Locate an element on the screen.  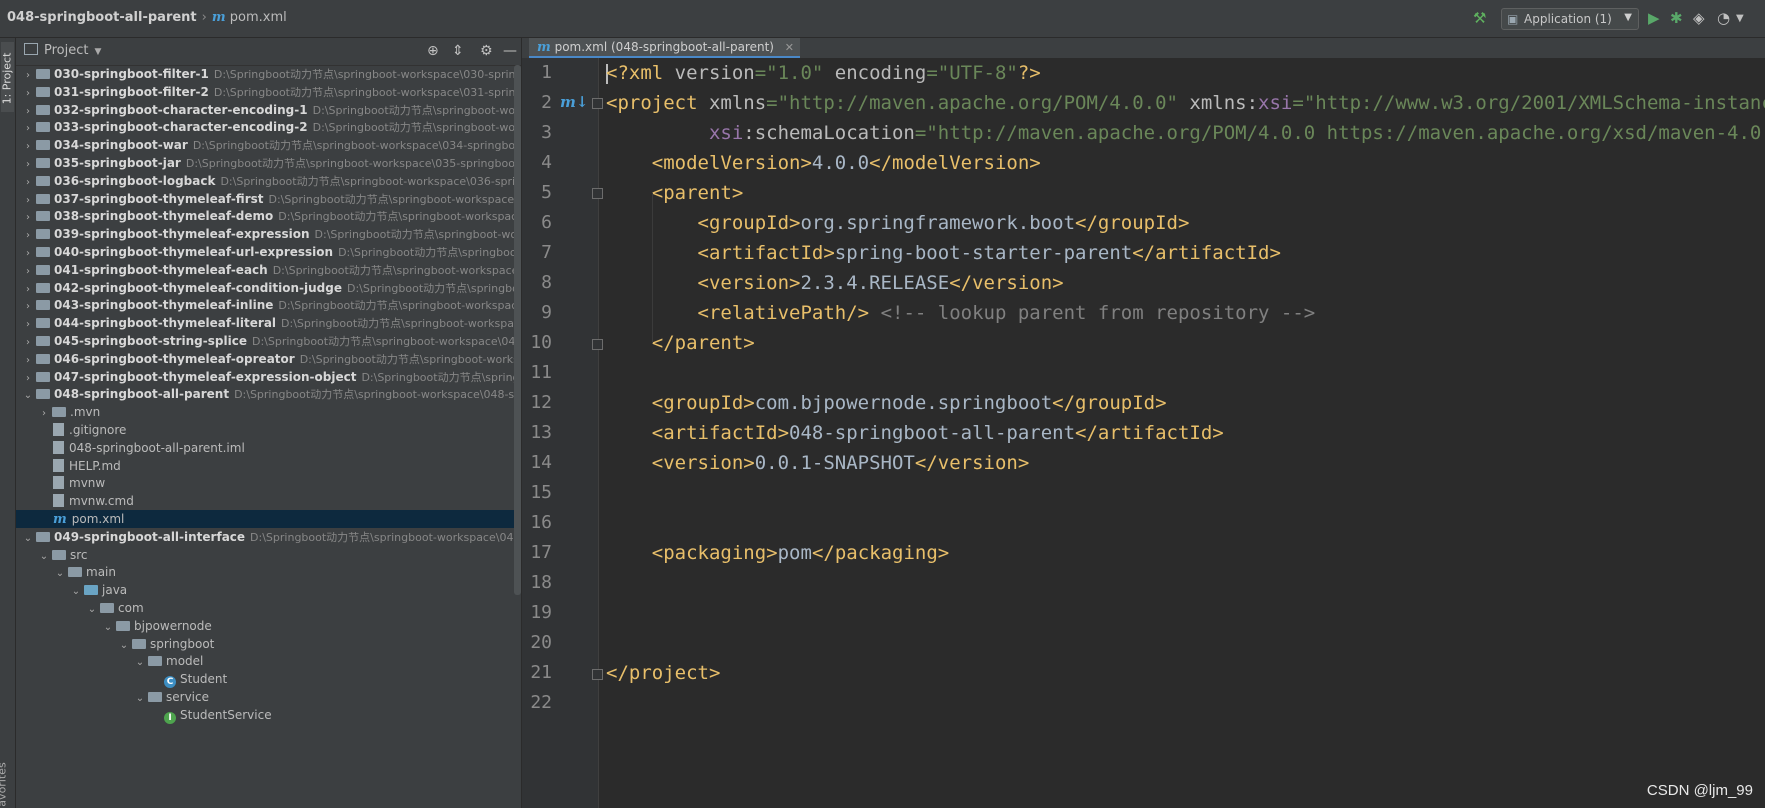
tree-row: ⌄ bjpowernode is located at coordinates (268, 626).